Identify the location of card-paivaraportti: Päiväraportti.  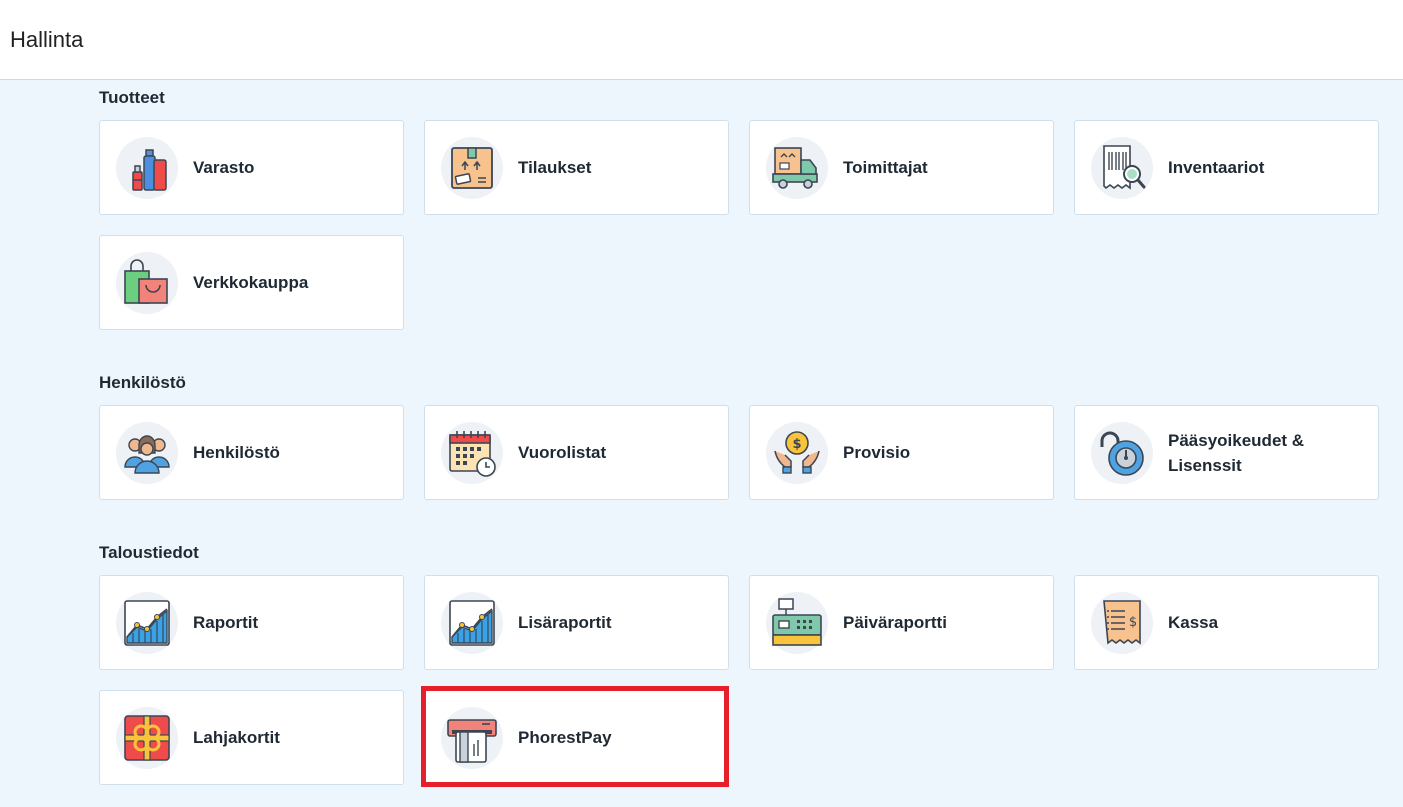
(901, 622).